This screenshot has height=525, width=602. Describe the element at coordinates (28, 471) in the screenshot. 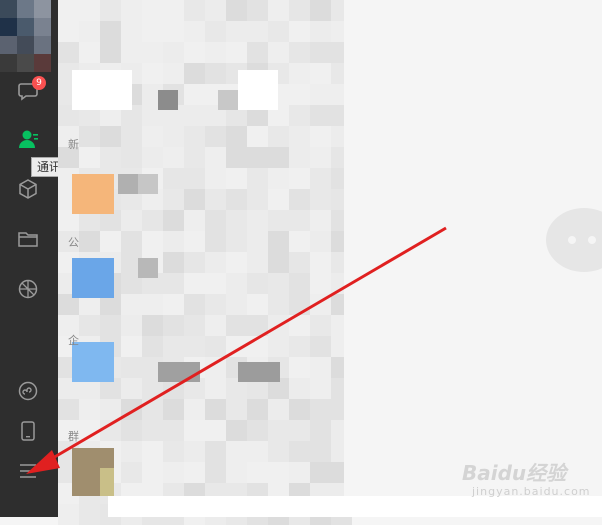

I see `menu-icon` at that location.